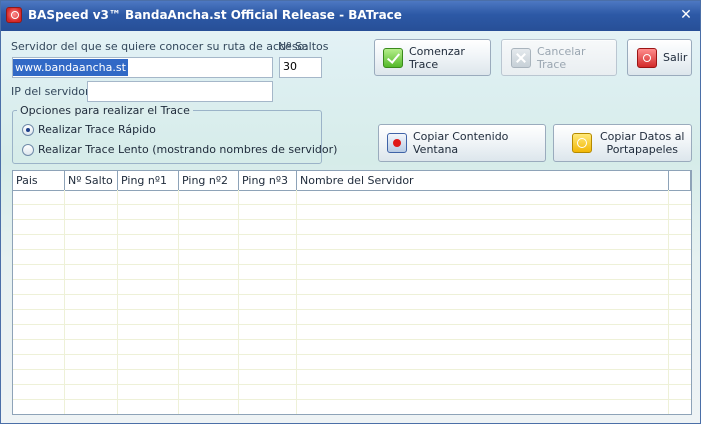 This screenshot has width=701, height=424. Describe the element at coordinates (39, 180) in the screenshot. I see `column-header-country: Pais` at that location.